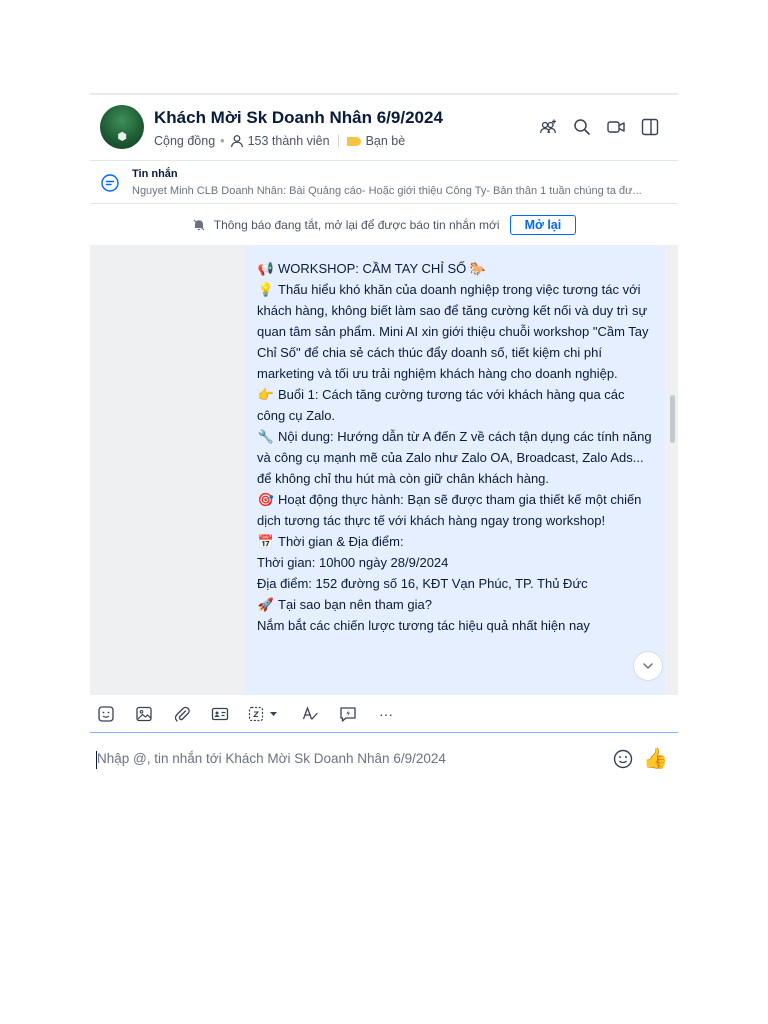  Describe the element at coordinates (144, 714) in the screenshot. I see `image-icon` at that location.